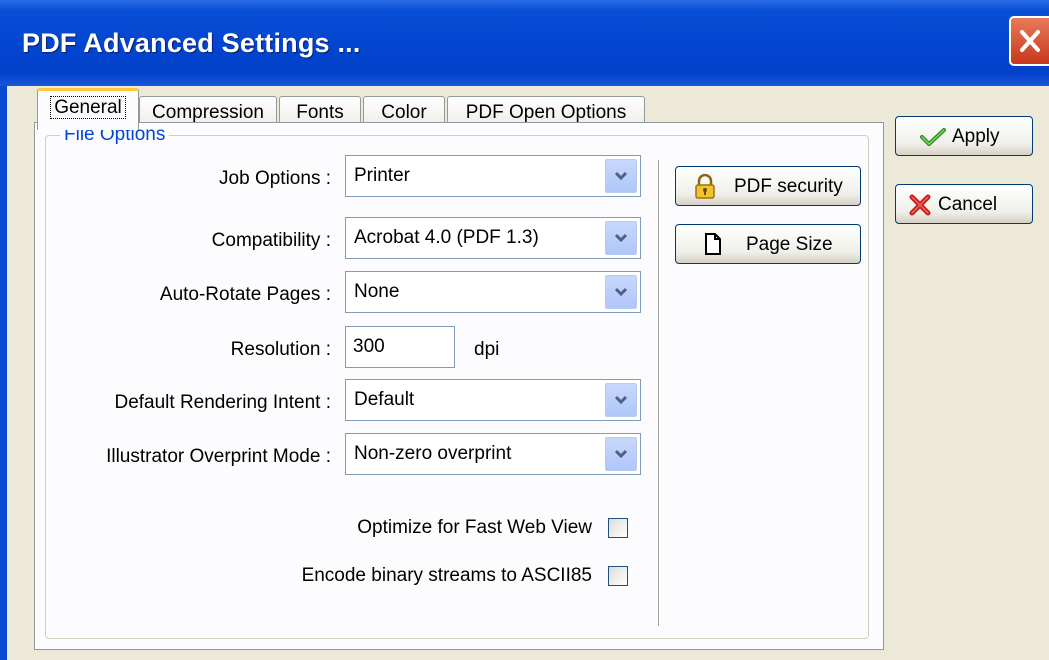  Describe the element at coordinates (382, 175) in the screenshot. I see `job-options-value: Printer` at that location.